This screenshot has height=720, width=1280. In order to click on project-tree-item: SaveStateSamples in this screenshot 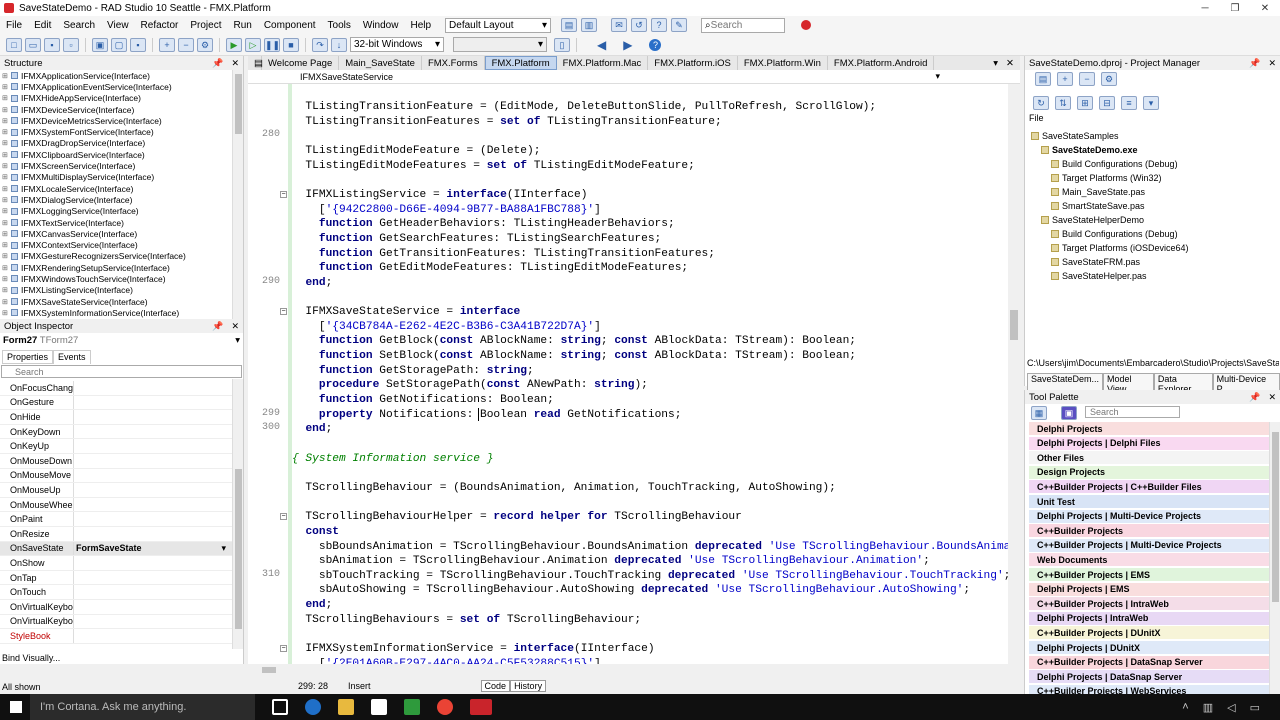, I will do `click(1075, 136)`.